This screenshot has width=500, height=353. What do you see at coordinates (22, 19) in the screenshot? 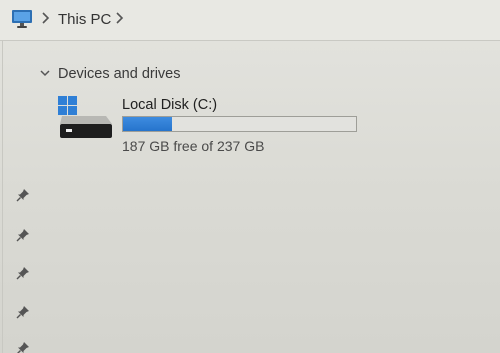
I see `this-pc-icon` at bounding box center [22, 19].